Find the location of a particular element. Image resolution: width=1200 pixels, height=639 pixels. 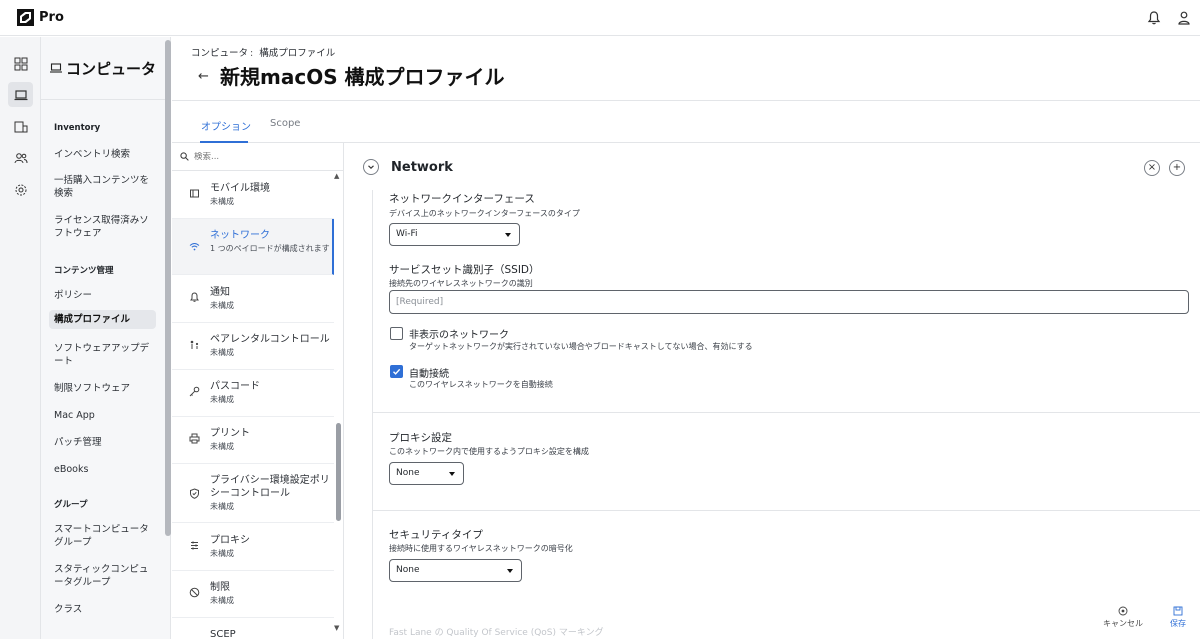

block-icon is located at coordinates (194, 592).